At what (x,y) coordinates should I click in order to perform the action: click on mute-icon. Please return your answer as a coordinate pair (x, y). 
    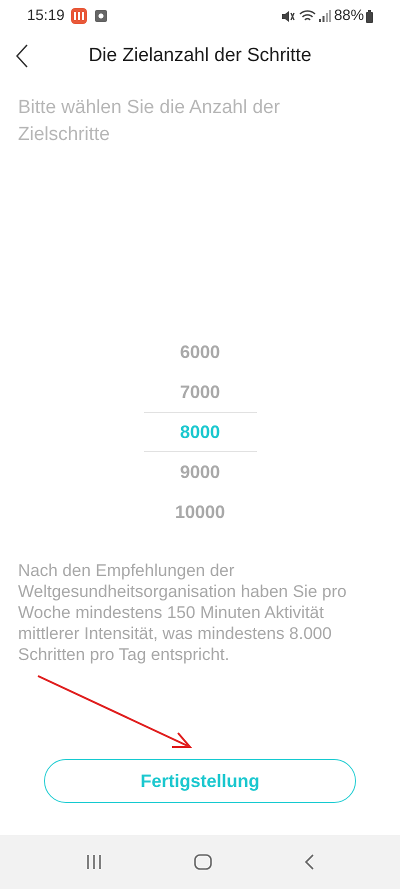
    Looking at the image, I should click on (287, 16).